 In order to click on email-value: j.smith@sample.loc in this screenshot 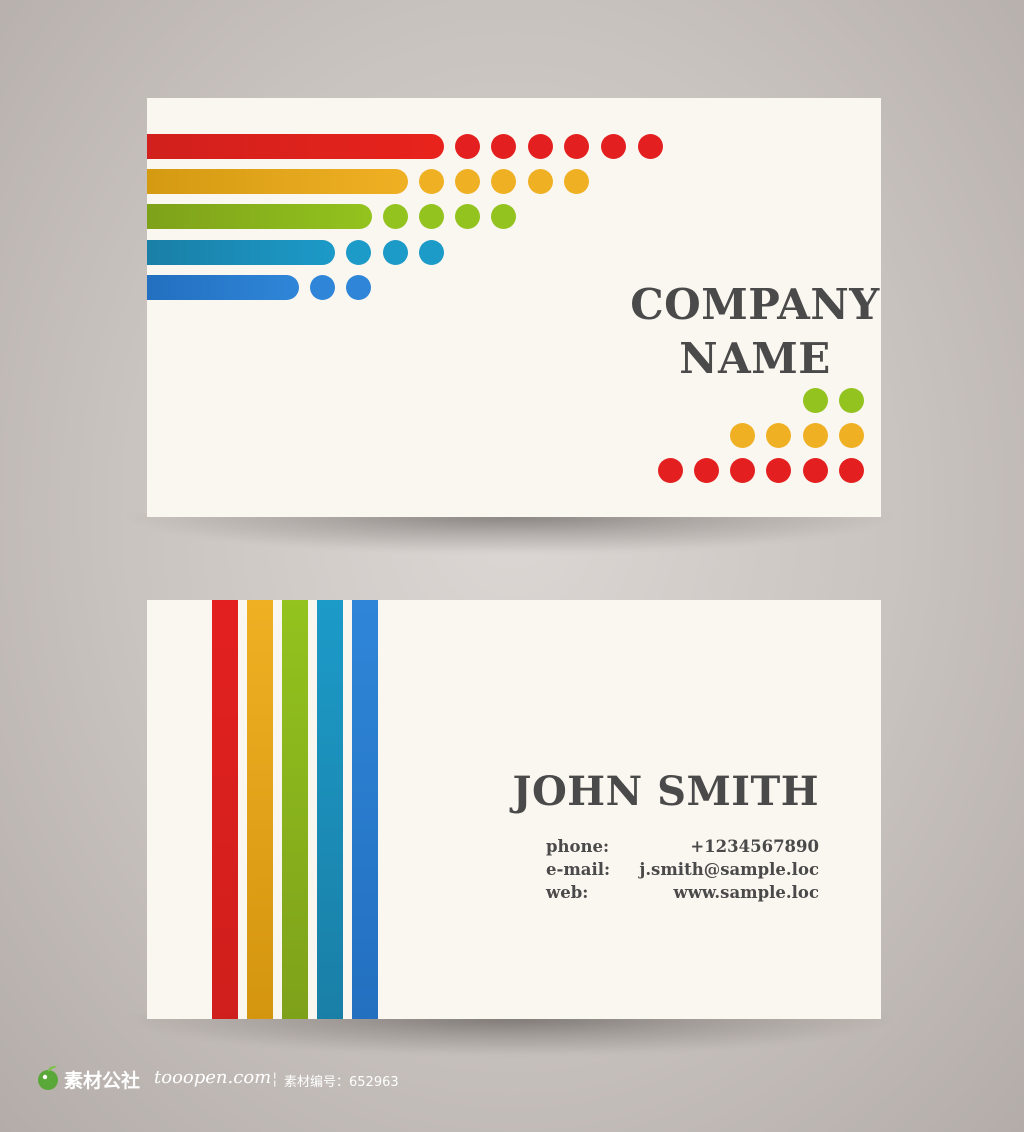, I will do `click(729, 869)`.